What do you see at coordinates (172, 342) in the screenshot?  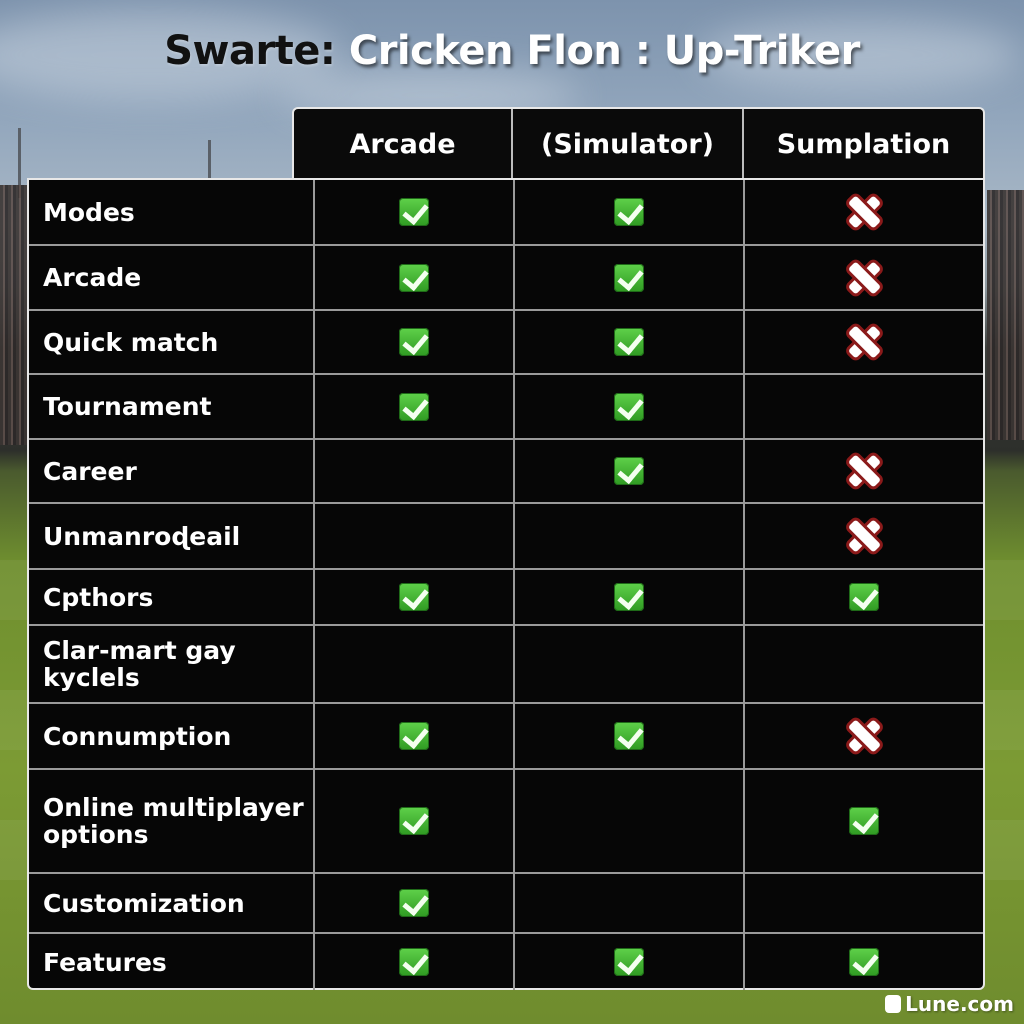 I see `row-label: Quick match` at bounding box center [172, 342].